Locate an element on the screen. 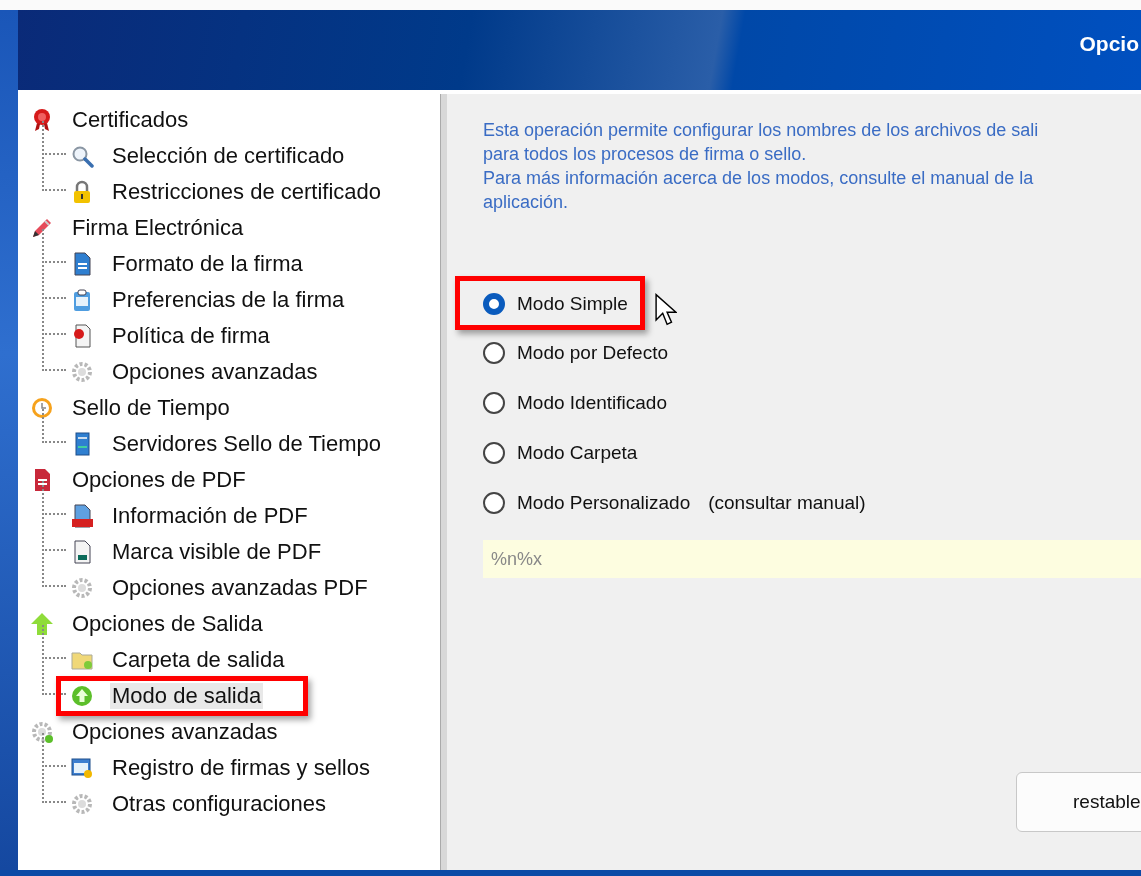 This screenshot has height=876, width=1141. splitter-bar is located at coordinates (443, 482).